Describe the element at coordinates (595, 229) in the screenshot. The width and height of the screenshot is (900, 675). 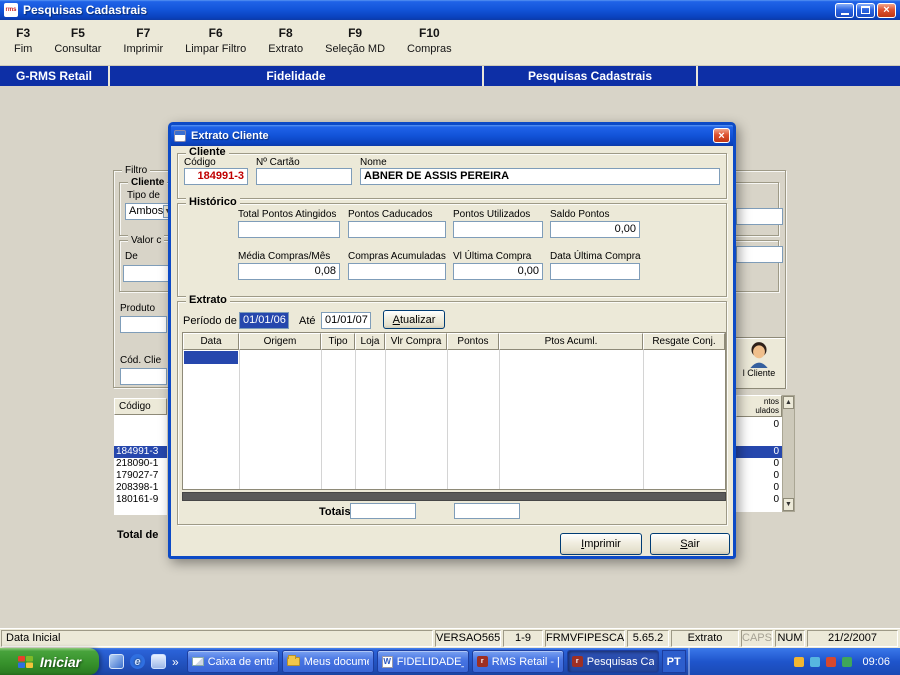
I see `saldo-pontos-field: 0,00` at that location.